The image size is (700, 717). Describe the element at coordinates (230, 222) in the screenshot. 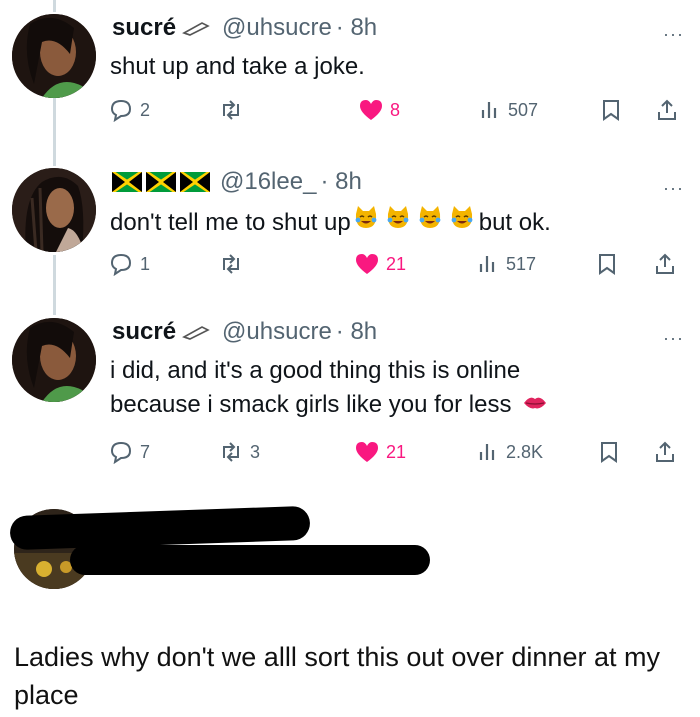

I see `tweet-text-part: don't tell me to shut up` at that location.